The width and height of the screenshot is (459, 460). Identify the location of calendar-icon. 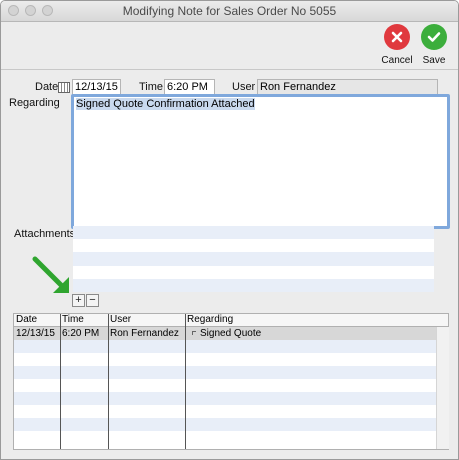
(64, 87).